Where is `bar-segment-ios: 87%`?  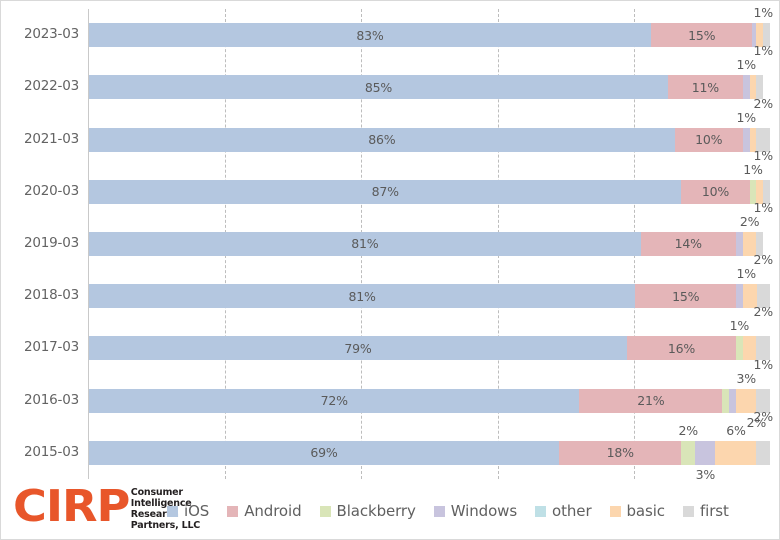
bar-segment-ios: 87% is located at coordinates (385, 191).